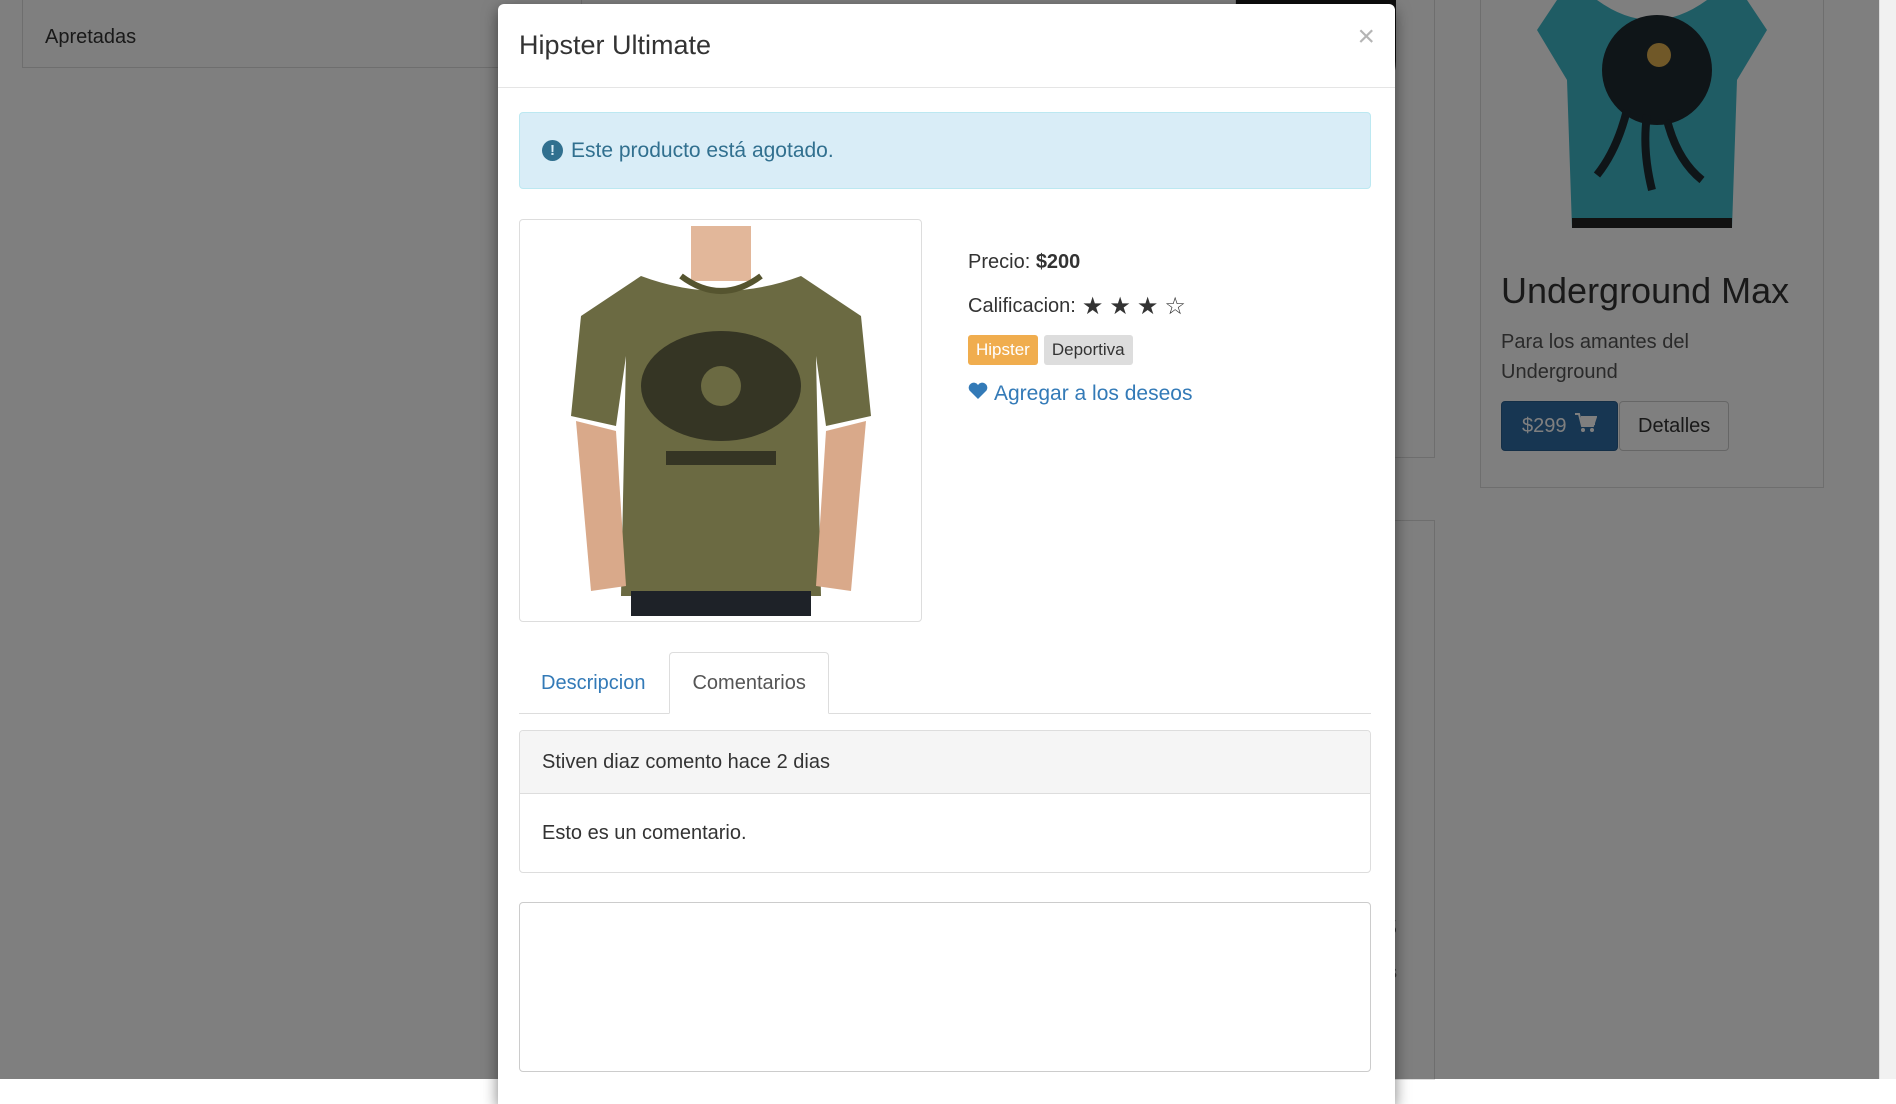 Image resolution: width=1896 pixels, height=1104 pixels. What do you see at coordinates (999, 261) in the screenshot?
I see `price-label: Precio:` at bounding box center [999, 261].